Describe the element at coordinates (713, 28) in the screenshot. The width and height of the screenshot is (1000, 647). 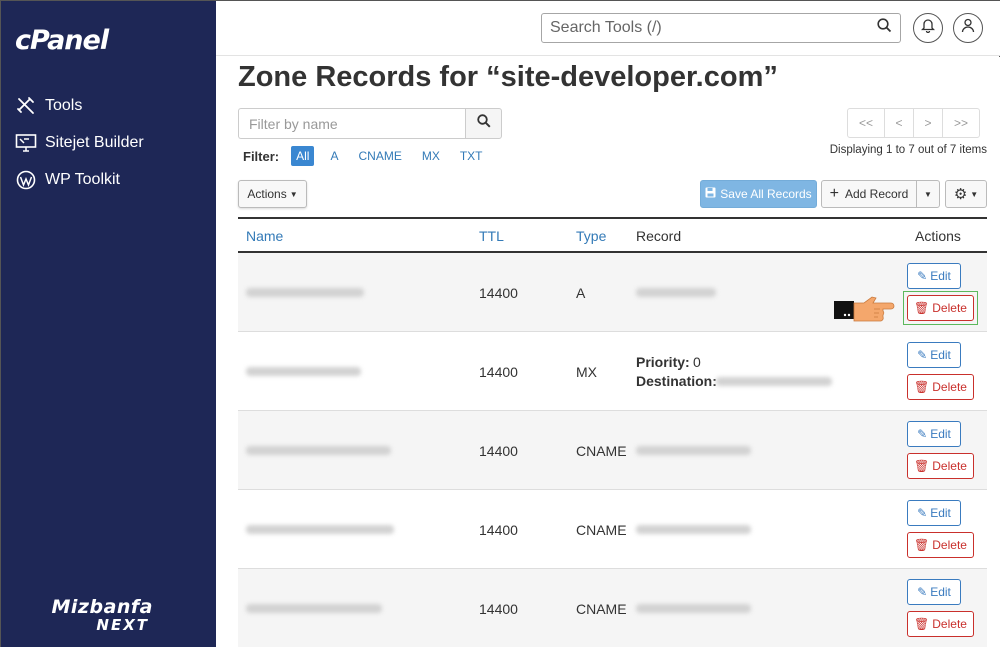
I see `search-input` at that location.